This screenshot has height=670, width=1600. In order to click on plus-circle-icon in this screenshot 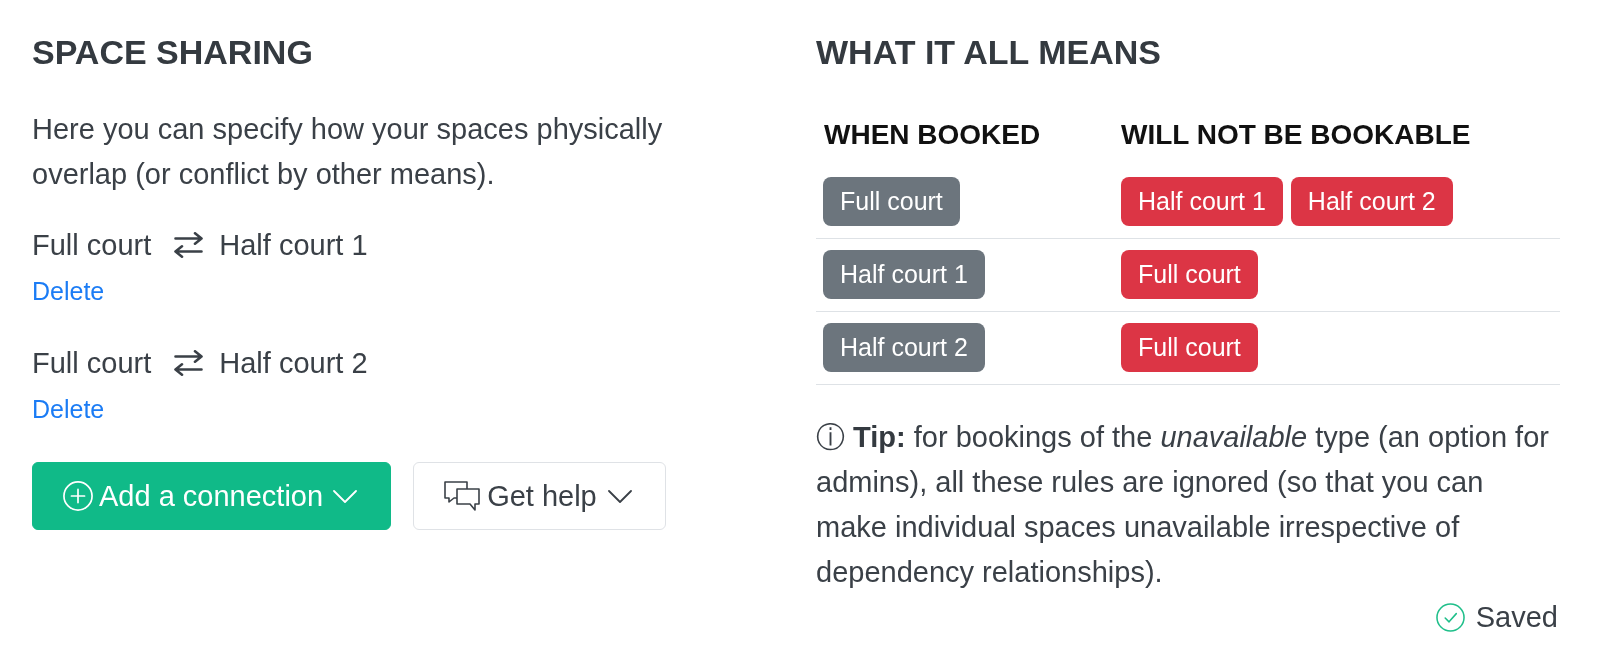, I will do `click(78, 496)`.